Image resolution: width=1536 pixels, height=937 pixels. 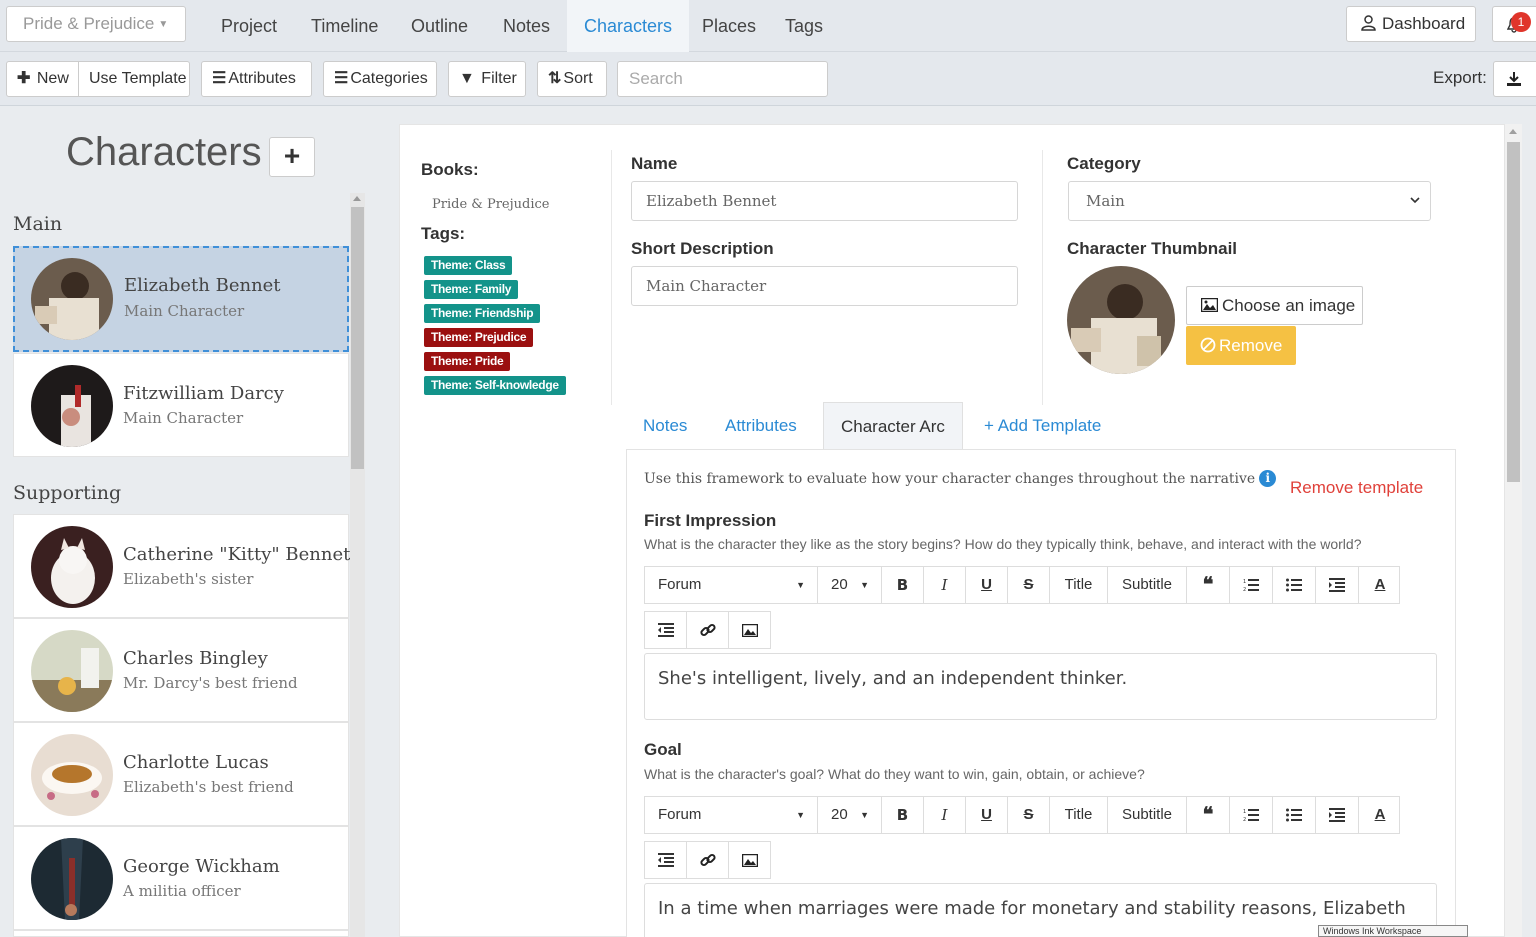 What do you see at coordinates (471, 289) in the screenshot?
I see `tag-theme-family: Theme: Family` at bounding box center [471, 289].